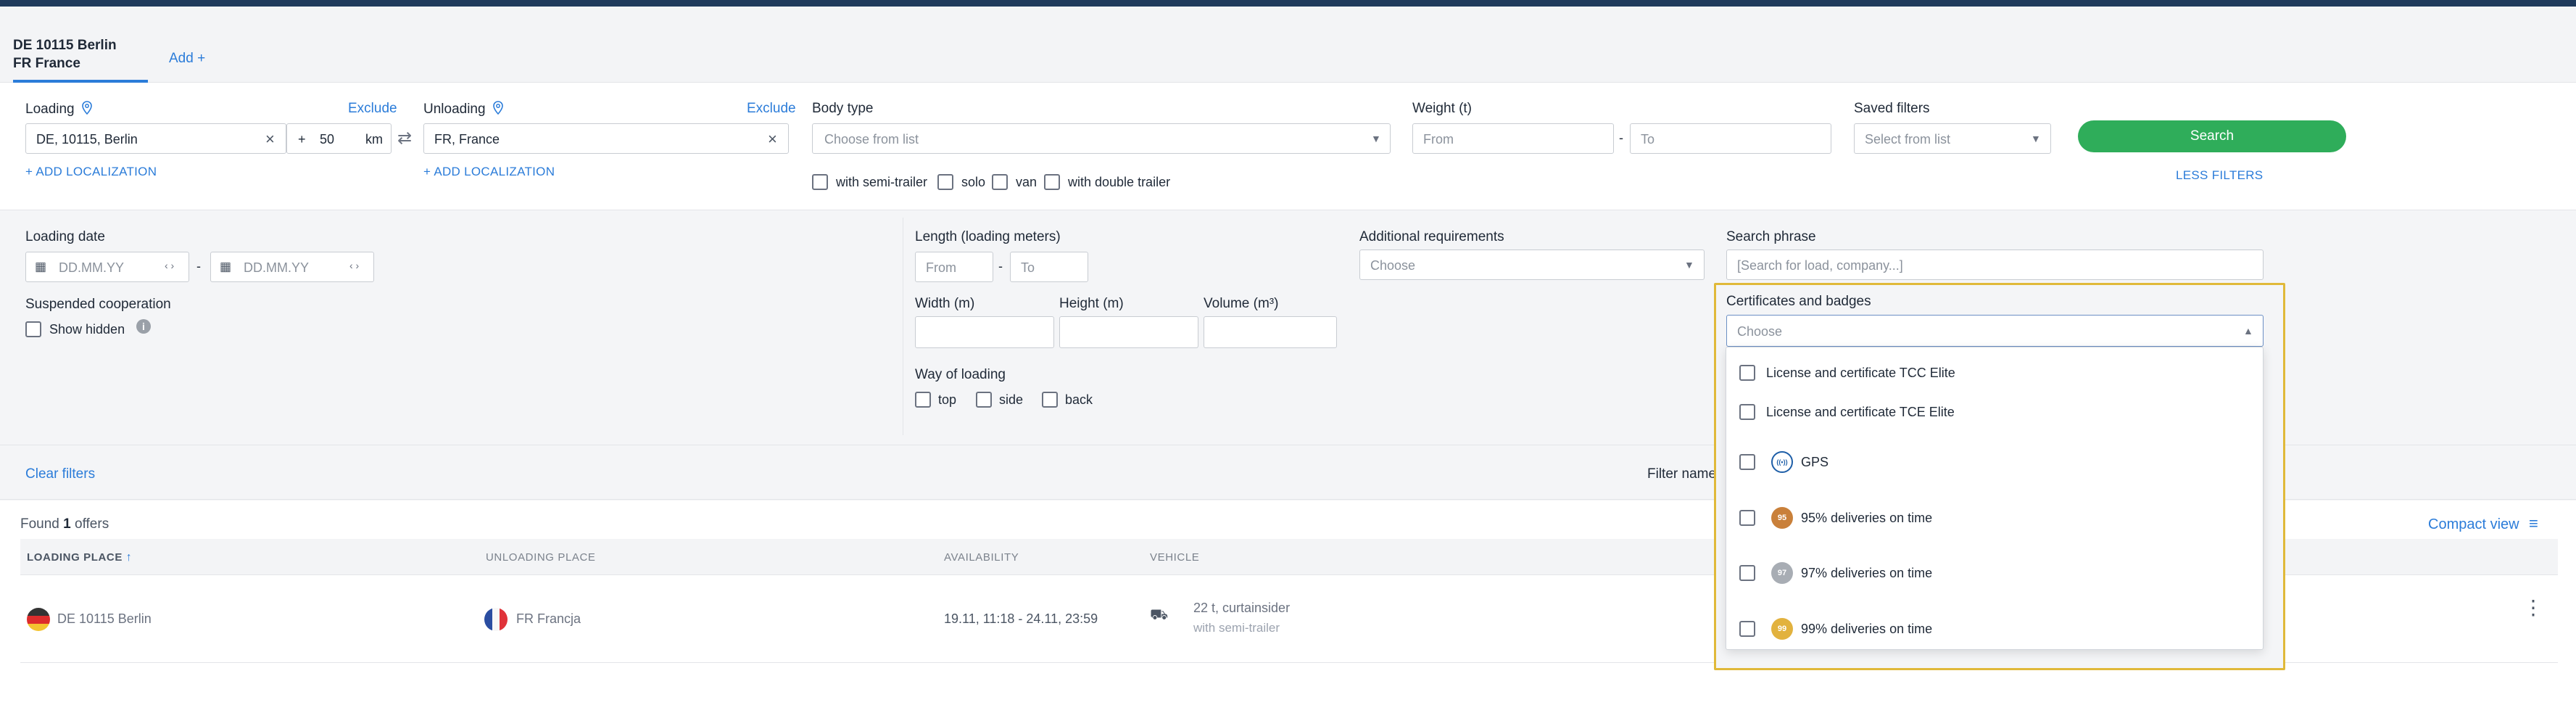 This screenshot has height=713, width=2576. I want to click on double-trailer-label: with double trailer, so click(1120, 182).